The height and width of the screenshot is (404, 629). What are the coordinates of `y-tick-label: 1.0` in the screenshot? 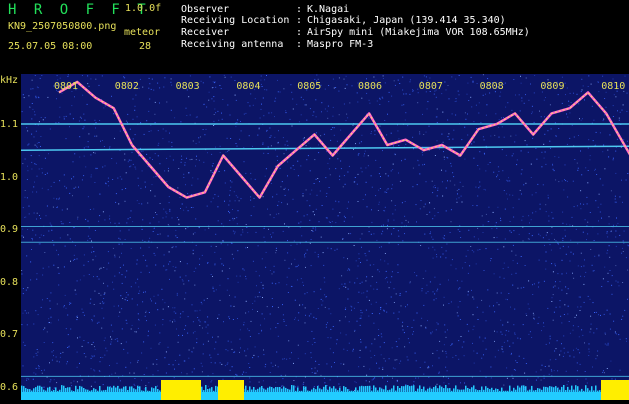 It's located at (9, 177).